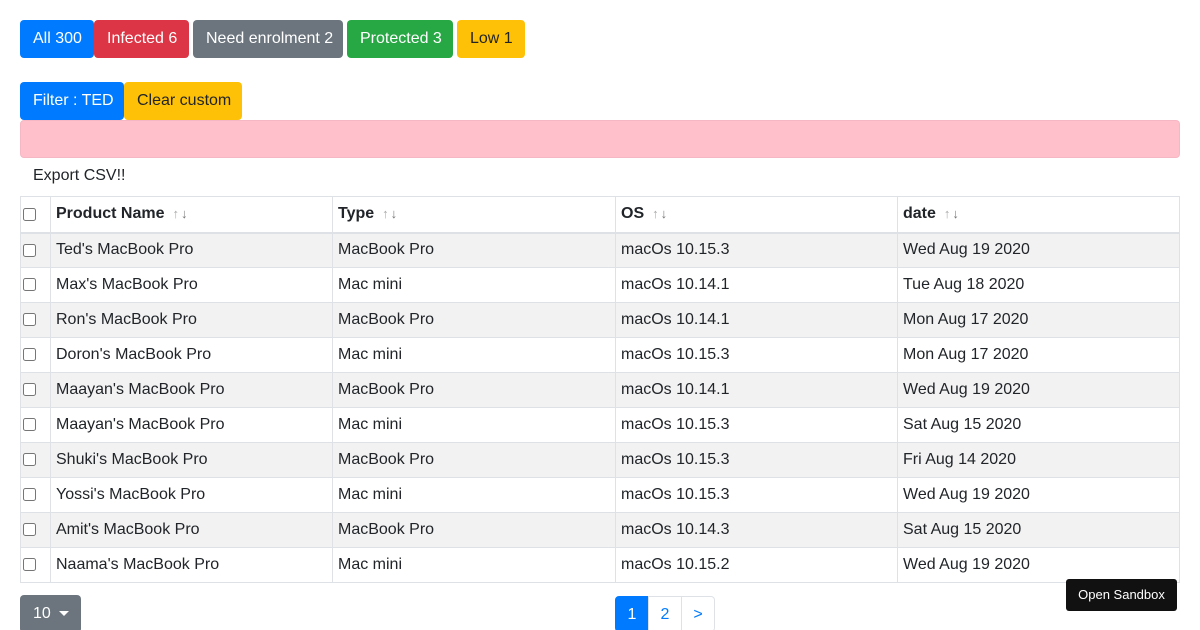  I want to click on column-header-label: OS, so click(633, 214).